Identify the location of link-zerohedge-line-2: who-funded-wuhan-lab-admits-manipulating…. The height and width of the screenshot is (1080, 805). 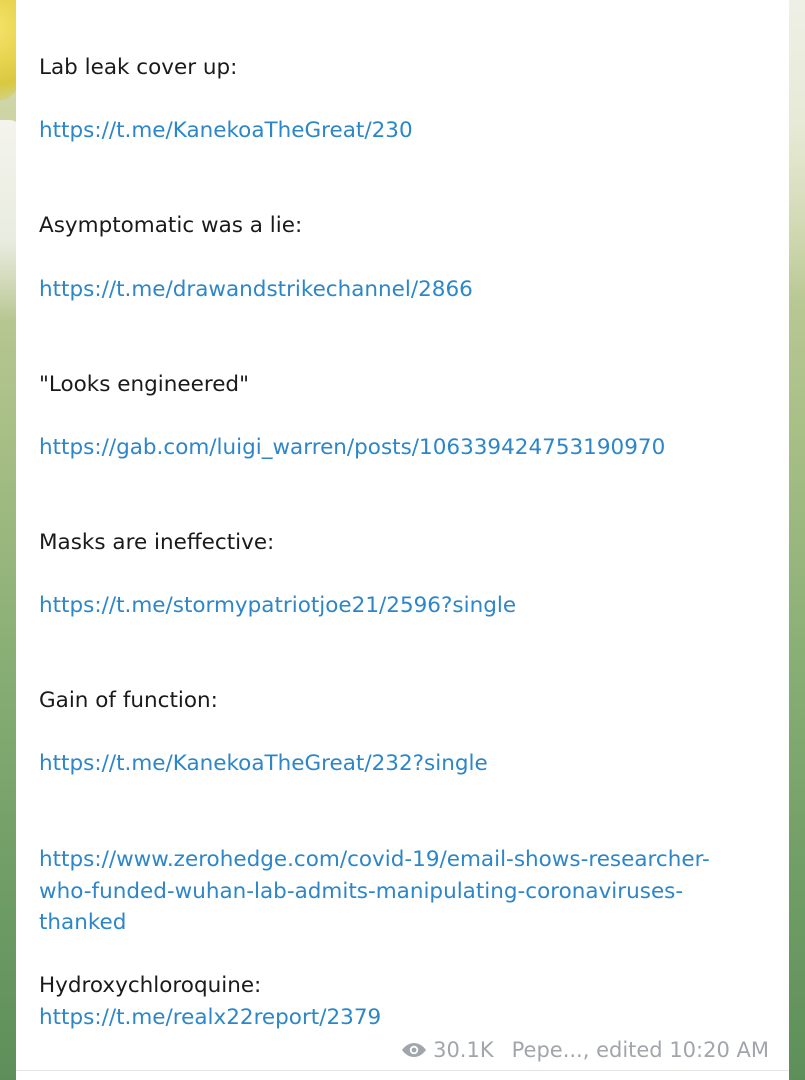
(361, 891).